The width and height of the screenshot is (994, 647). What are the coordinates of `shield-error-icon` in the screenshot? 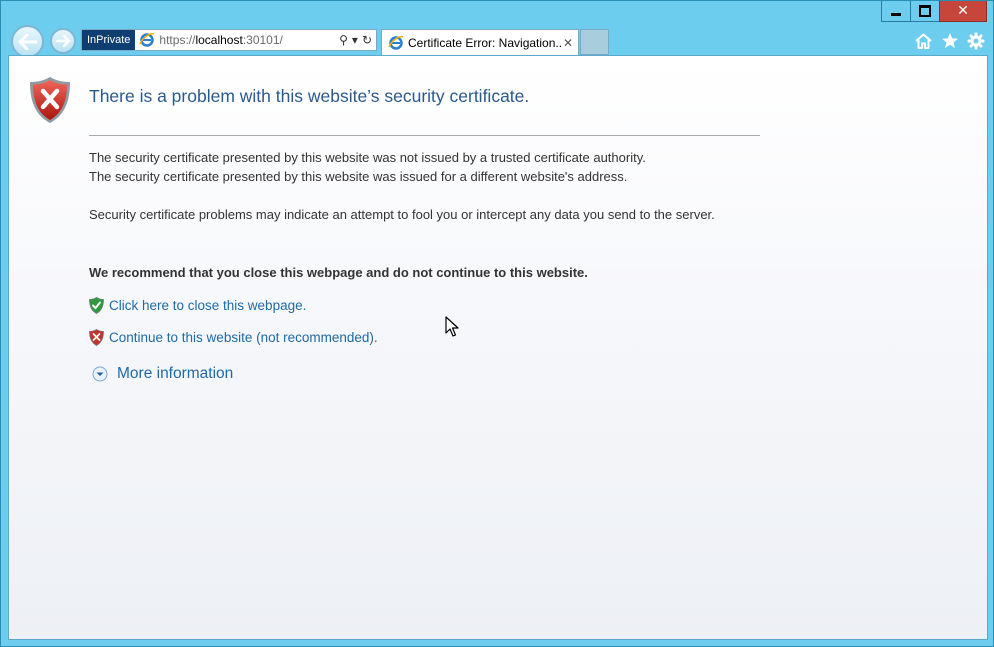 It's located at (50, 100).